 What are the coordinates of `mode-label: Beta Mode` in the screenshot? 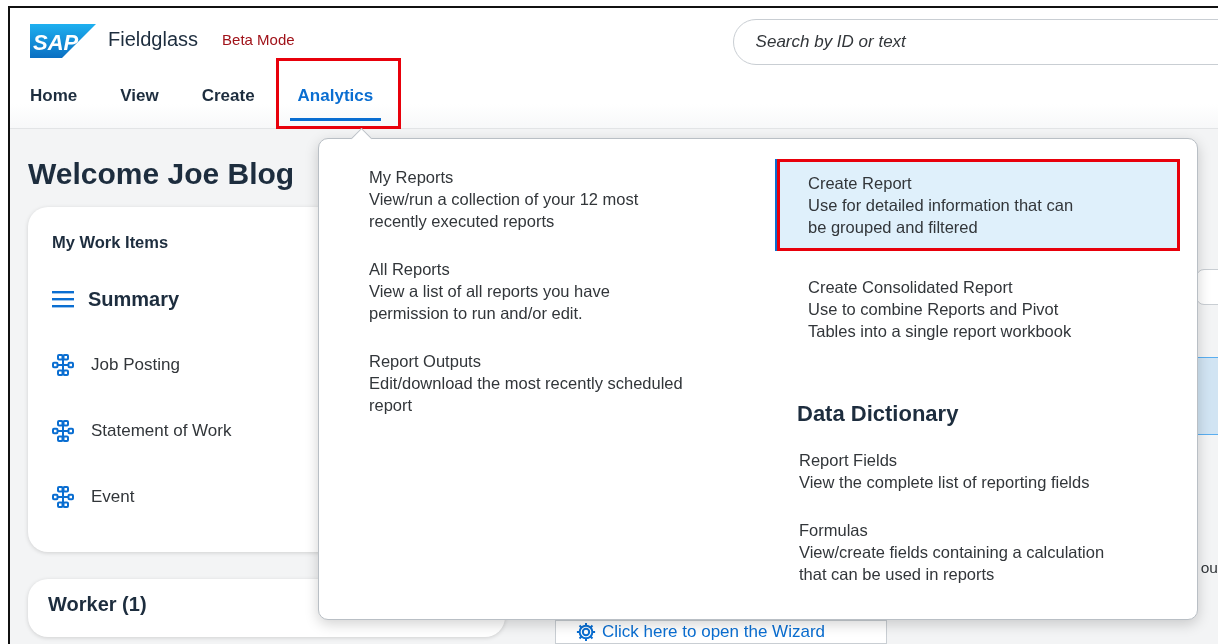 It's located at (258, 39).